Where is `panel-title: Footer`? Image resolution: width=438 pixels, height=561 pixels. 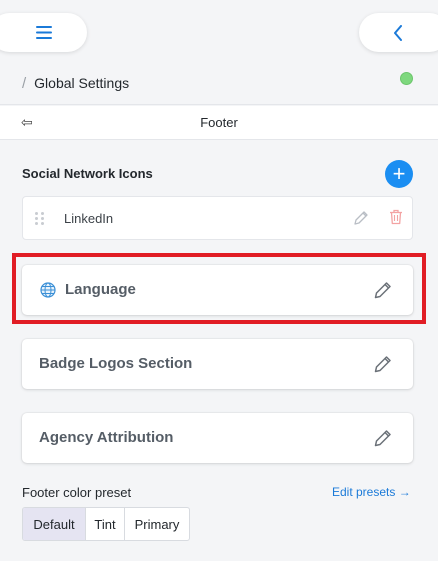 panel-title: Footer is located at coordinates (219, 122).